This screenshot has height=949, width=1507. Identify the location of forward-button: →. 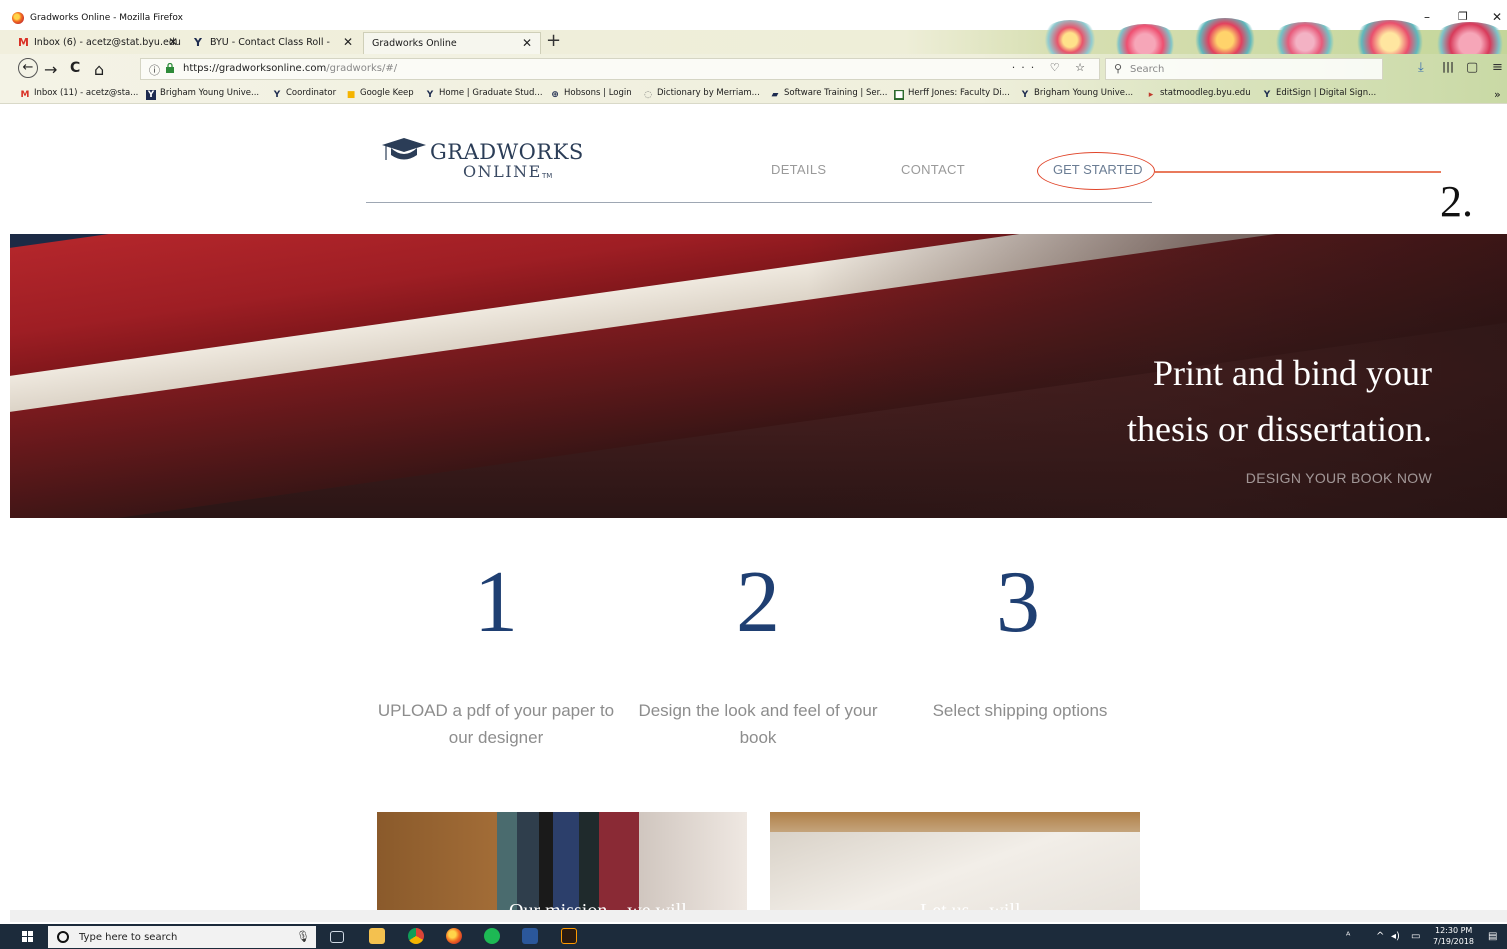
(50, 69).